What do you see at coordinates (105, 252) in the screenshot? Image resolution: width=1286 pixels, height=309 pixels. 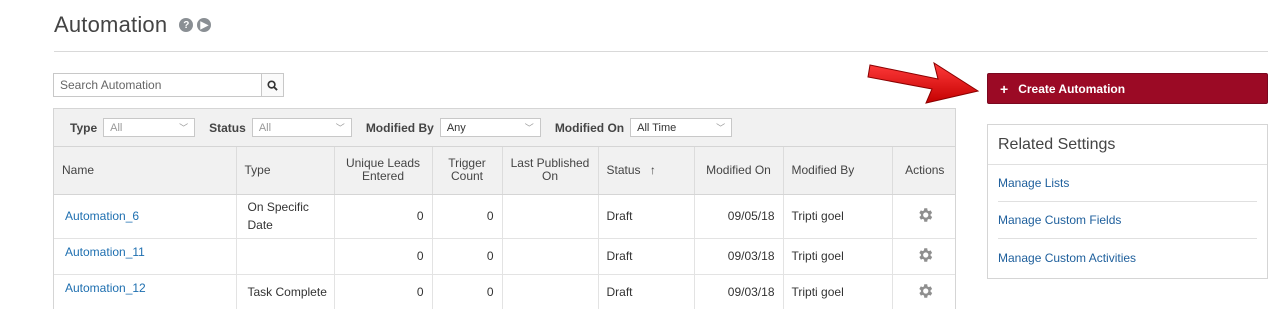 I see `automation-name-link: Automation_11` at bounding box center [105, 252].